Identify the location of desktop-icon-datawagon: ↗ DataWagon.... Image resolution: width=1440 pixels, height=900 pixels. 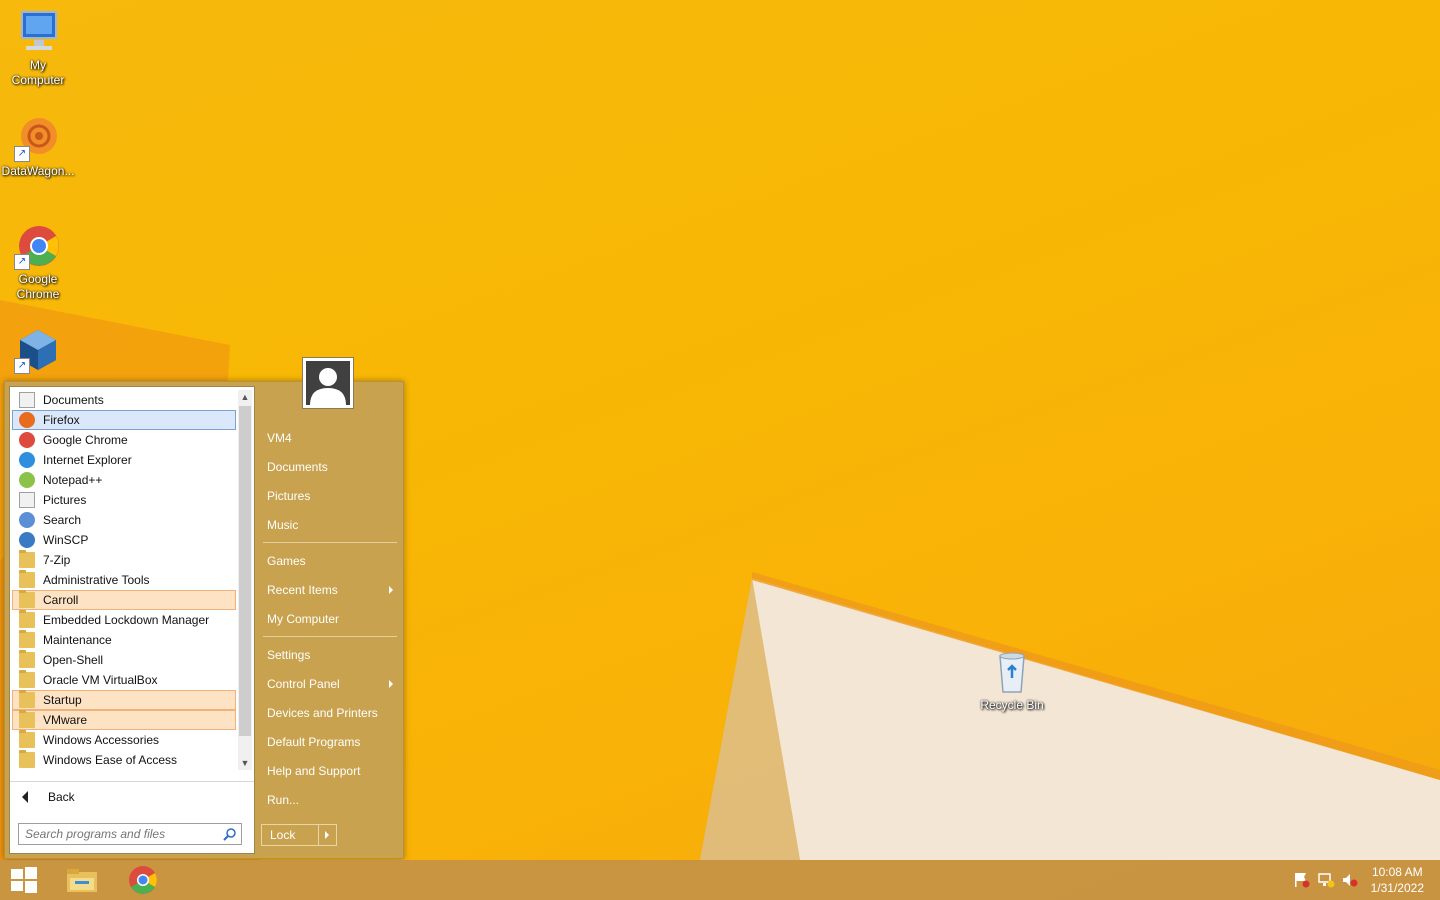
(38, 146).